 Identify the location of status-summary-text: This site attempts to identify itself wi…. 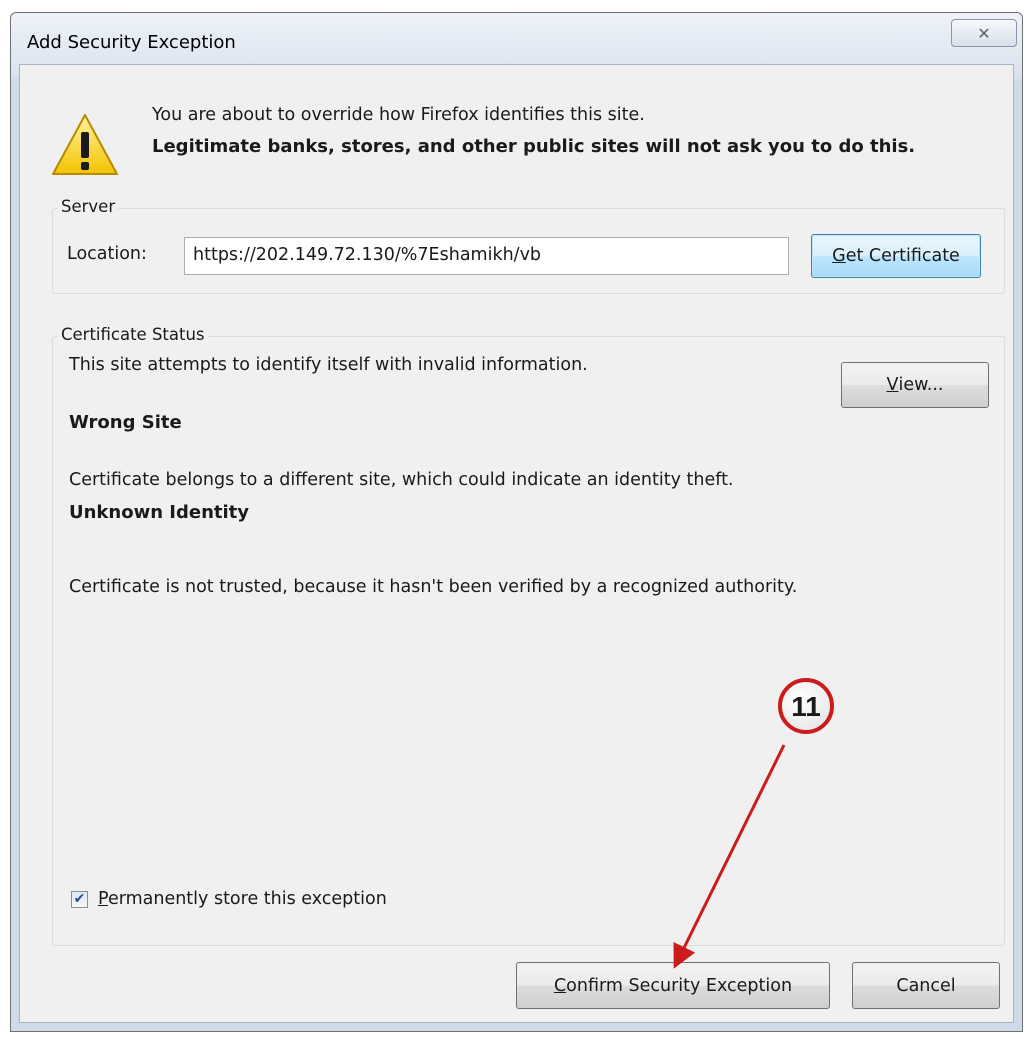
(328, 365).